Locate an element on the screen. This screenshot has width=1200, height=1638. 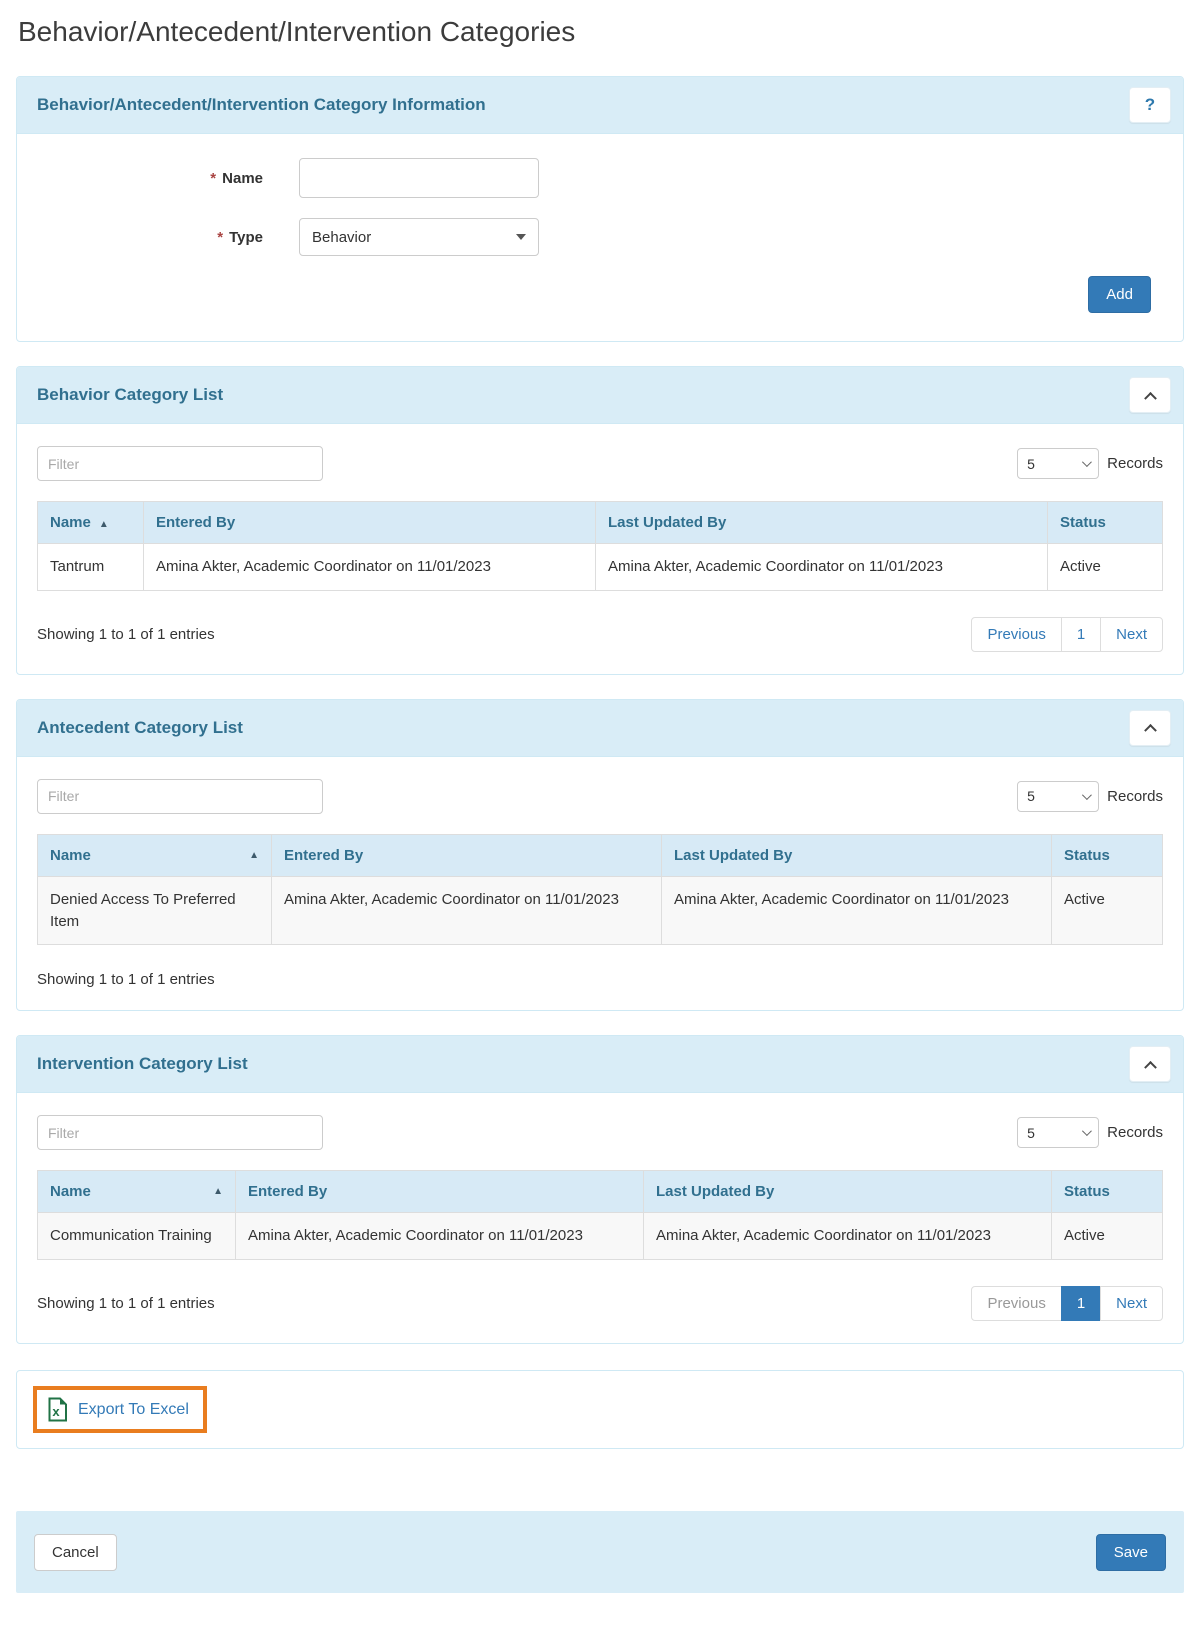
question-mark-icon: ? is located at coordinates (1150, 104).